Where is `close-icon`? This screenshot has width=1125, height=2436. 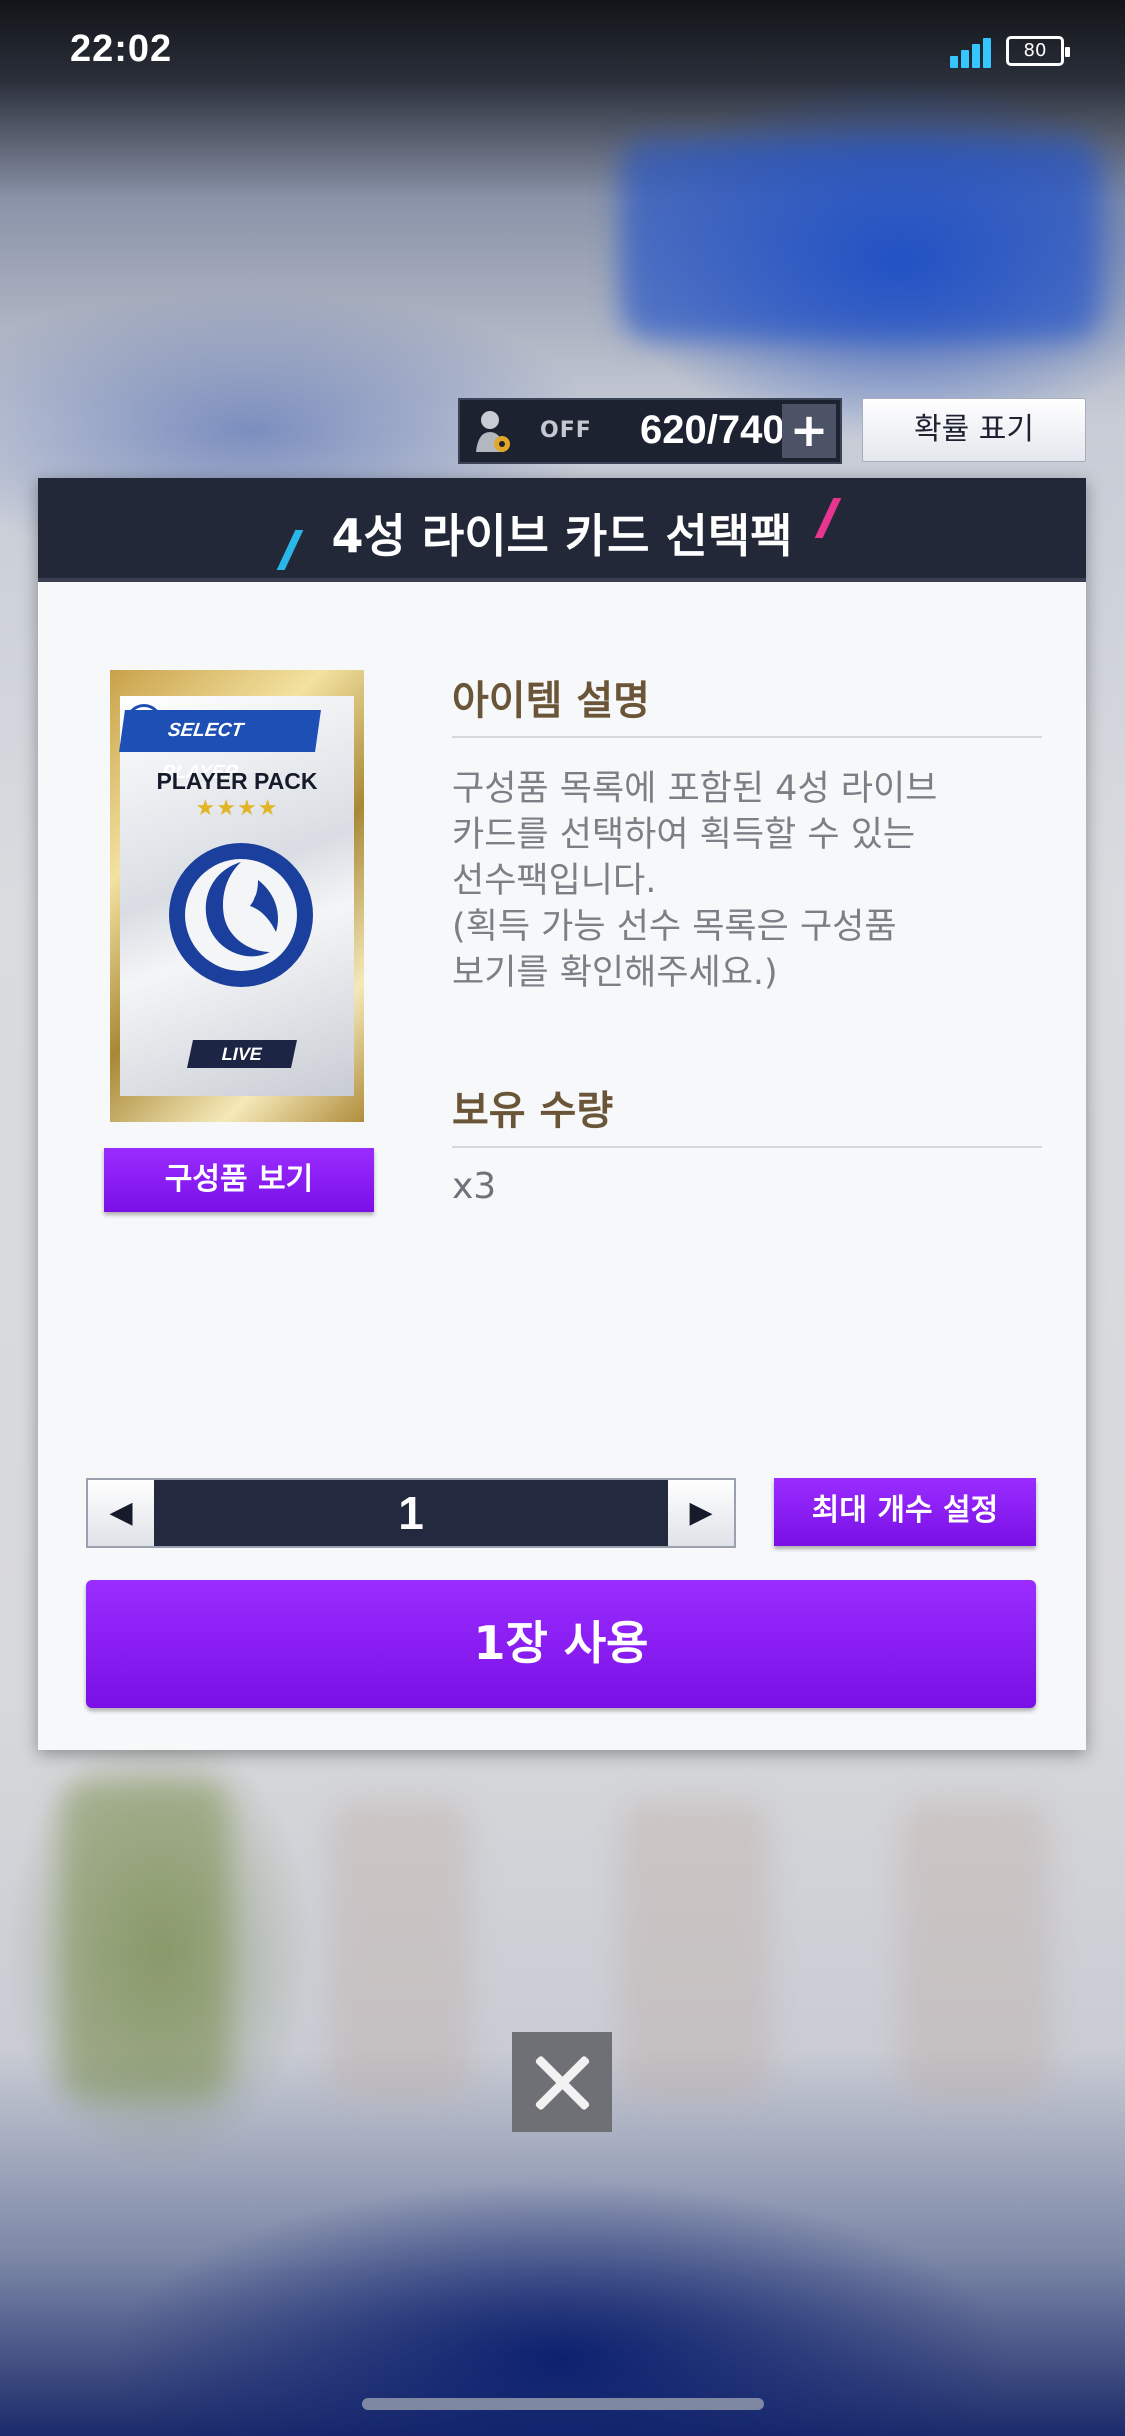
close-icon is located at coordinates (562, 2082).